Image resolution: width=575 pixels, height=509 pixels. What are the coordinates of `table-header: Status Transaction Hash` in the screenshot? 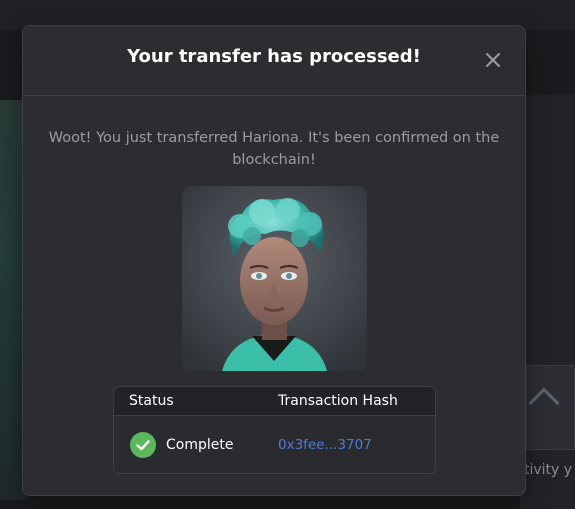 It's located at (274, 401).